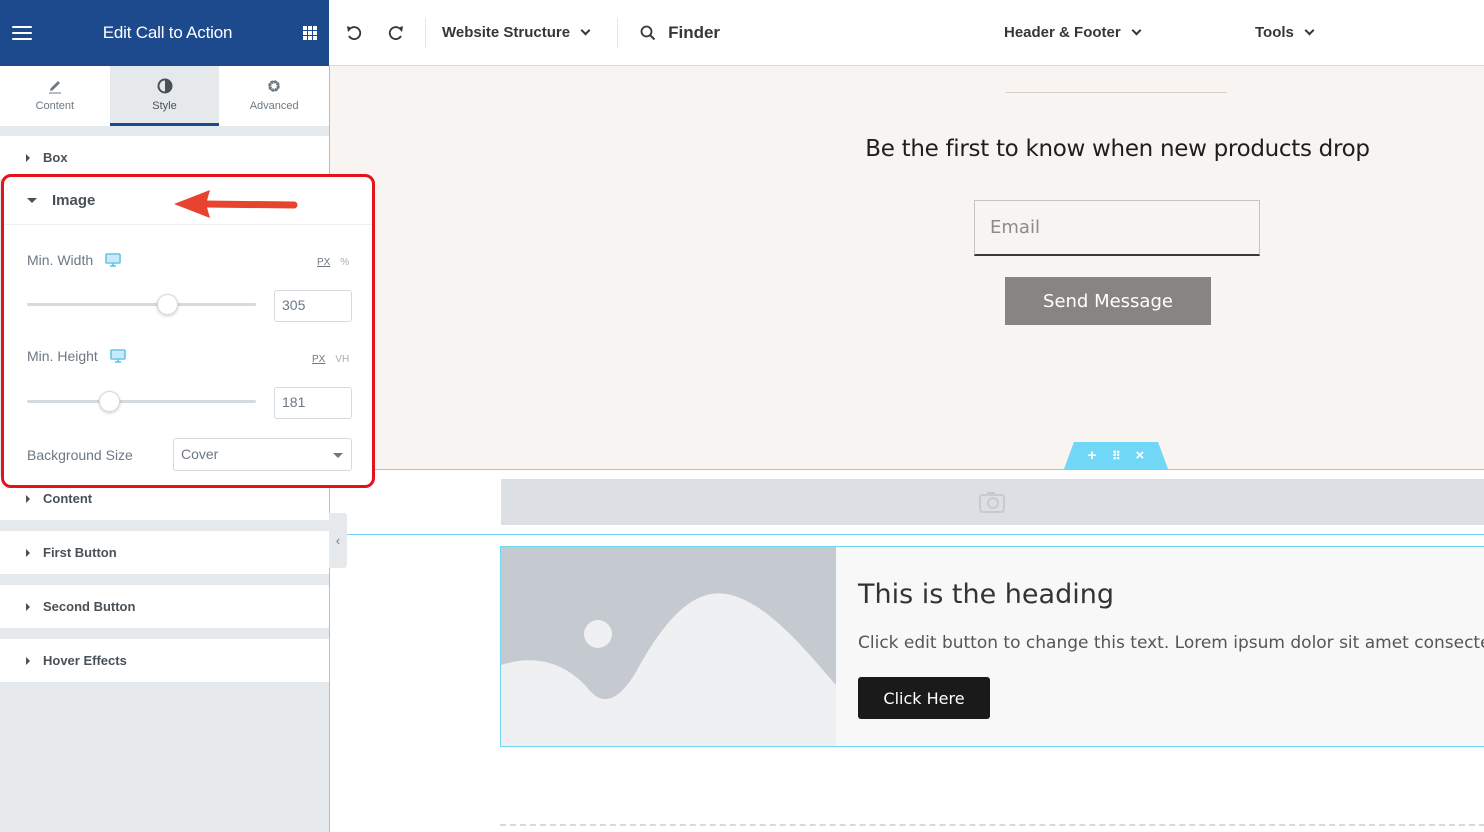 The height and width of the screenshot is (832, 1484). What do you see at coordinates (164, 661) in the screenshot?
I see `section-hover-effects: Hover Effects` at bounding box center [164, 661].